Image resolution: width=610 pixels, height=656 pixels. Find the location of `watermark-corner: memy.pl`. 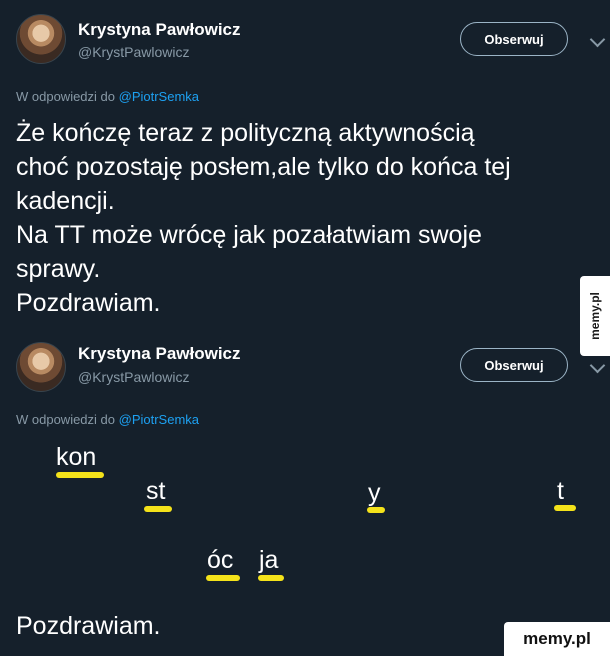

watermark-corner: memy.pl is located at coordinates (557, 639).